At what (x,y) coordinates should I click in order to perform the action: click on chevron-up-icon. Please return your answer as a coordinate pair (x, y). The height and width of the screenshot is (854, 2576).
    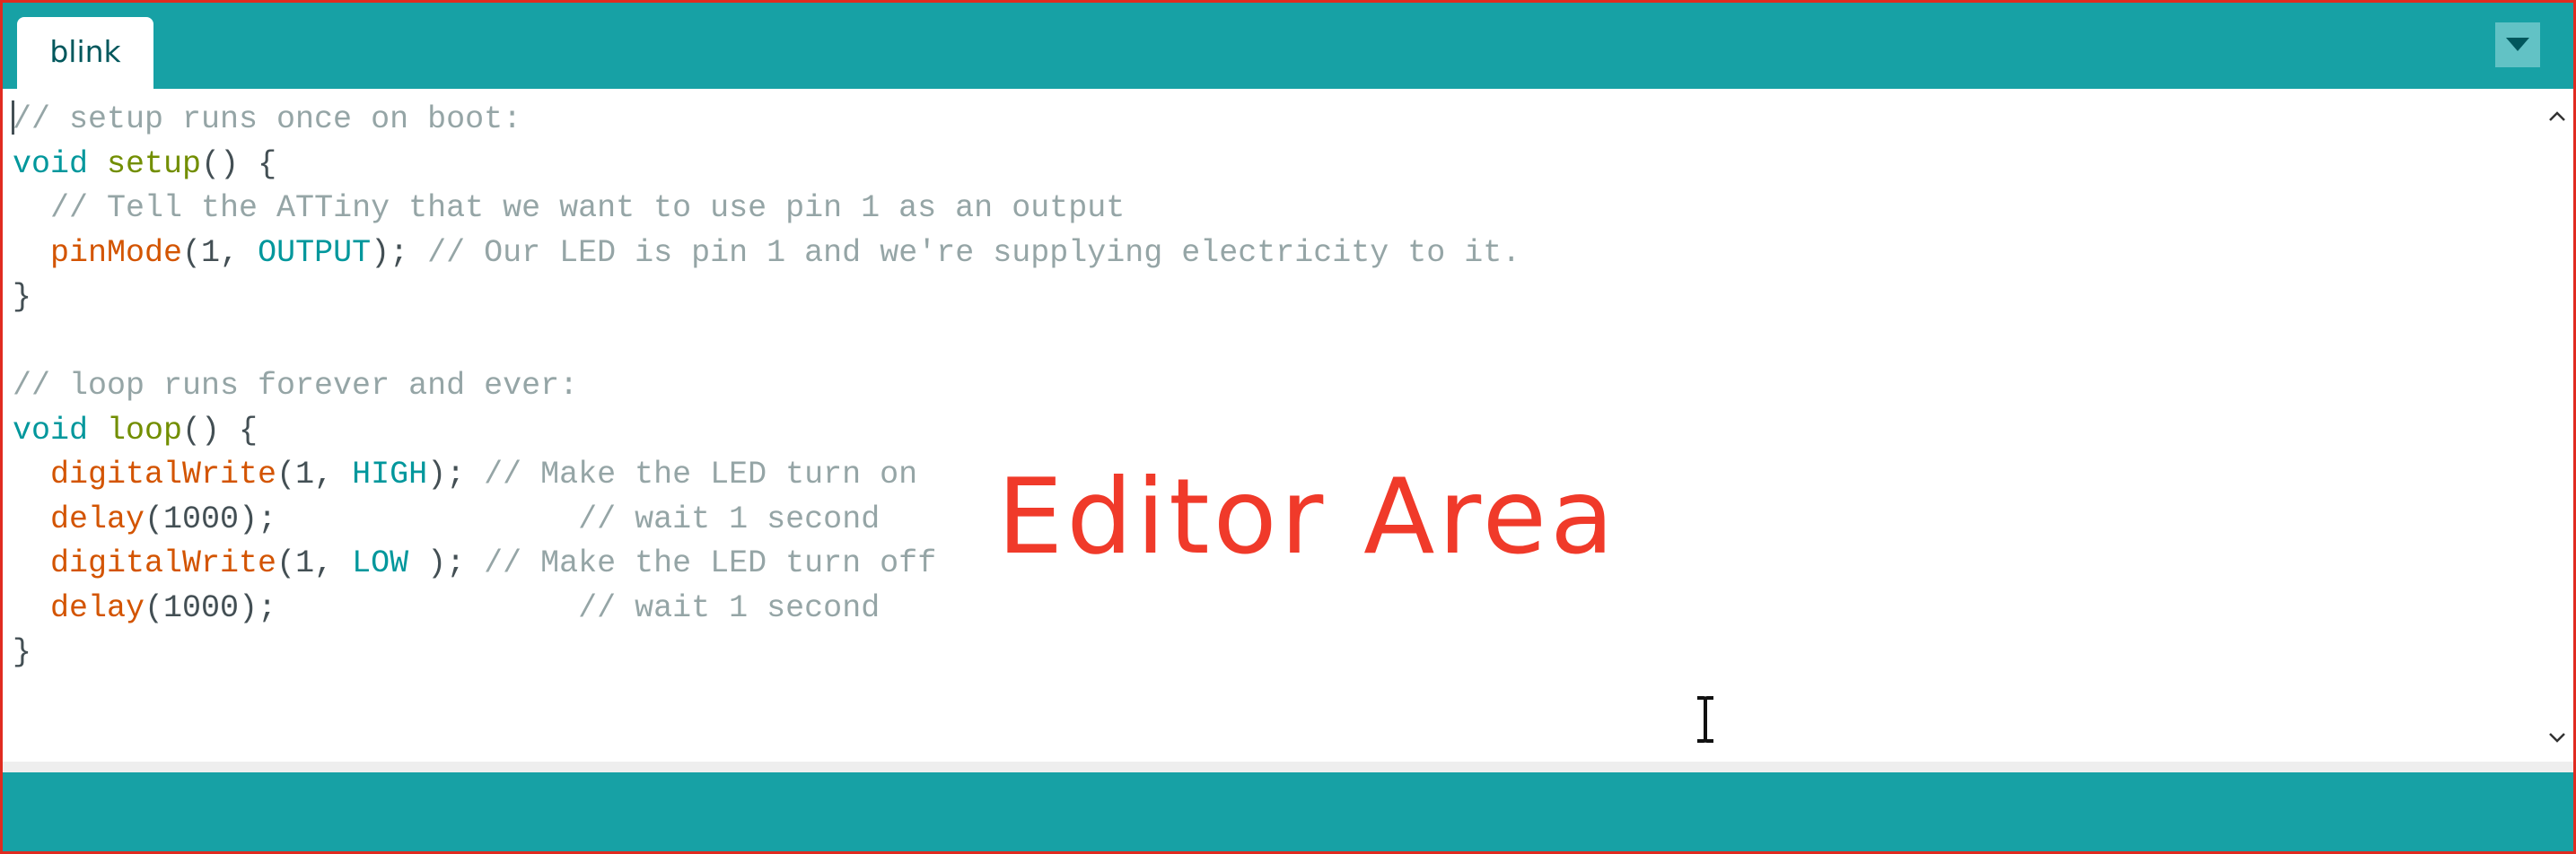
    Looking at the image, I should click on (2557, 116).